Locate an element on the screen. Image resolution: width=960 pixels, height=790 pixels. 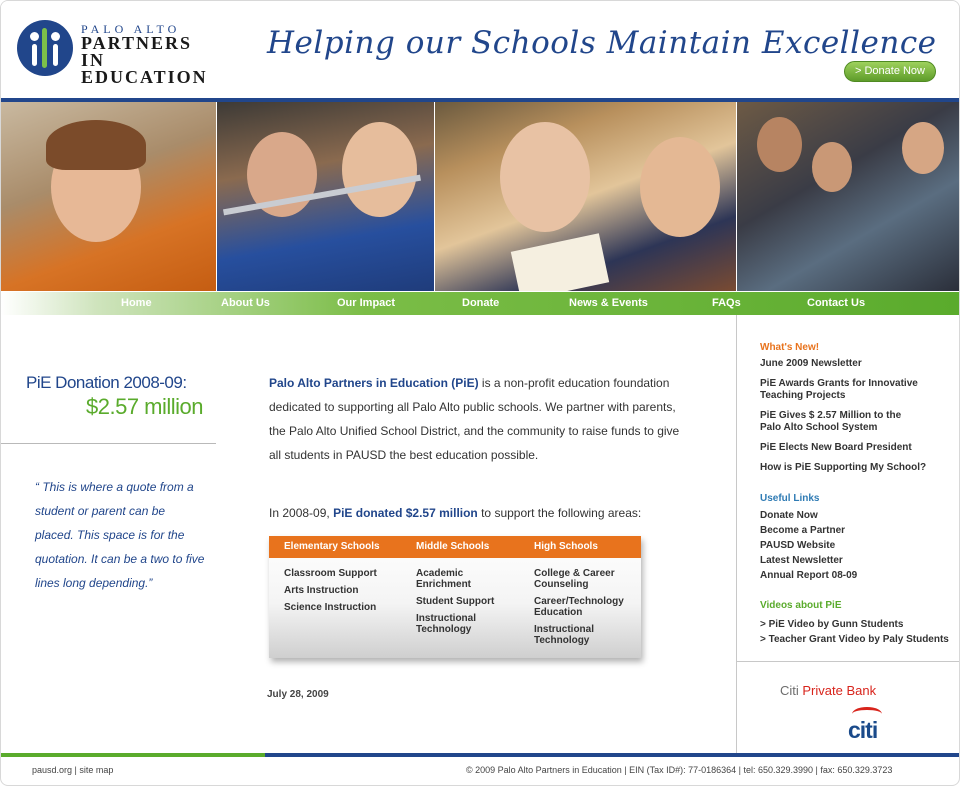
site-tagline: Helping our Schools Maintain Excellence is located at coordinates (602, 43).